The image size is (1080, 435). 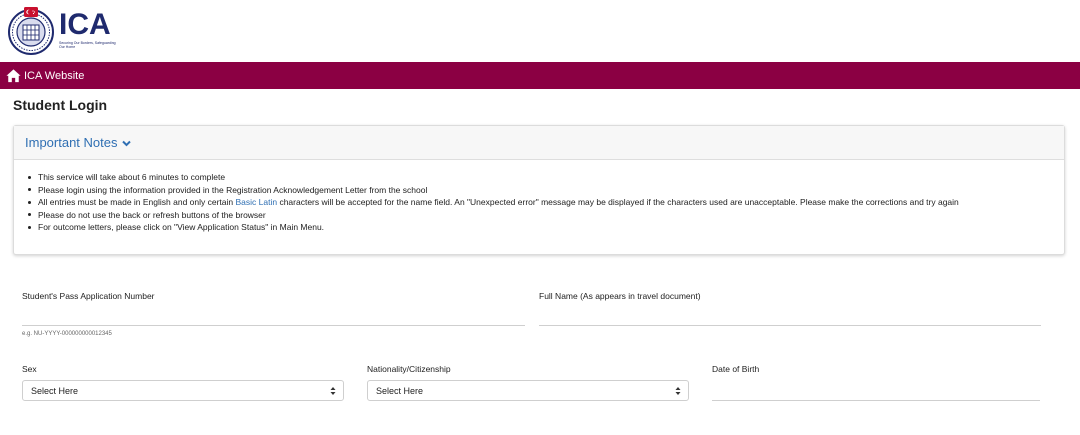 What do you see at coordinates (126, 143) in the screenshot?
I see `chevron-down-icon` at bounding box center [126, 143].